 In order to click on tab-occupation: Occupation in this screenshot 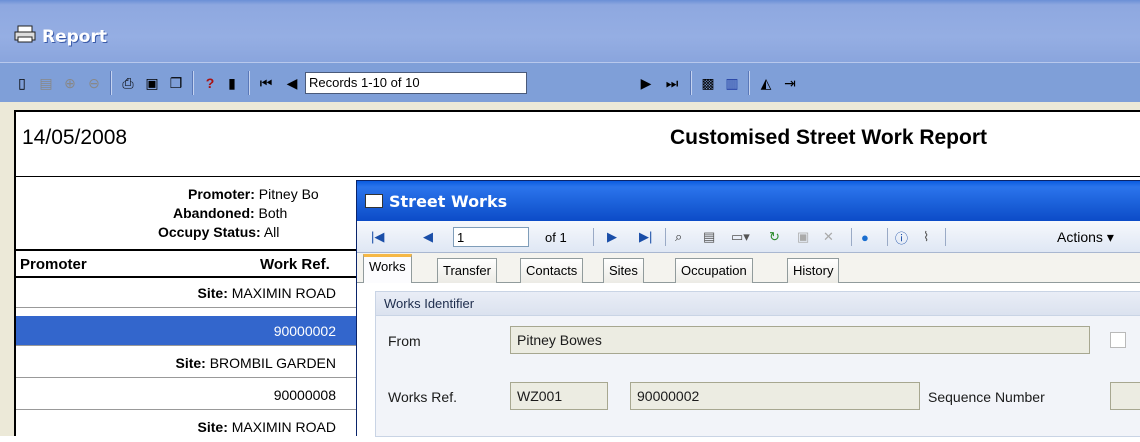, I will do `click(714, 270)`.